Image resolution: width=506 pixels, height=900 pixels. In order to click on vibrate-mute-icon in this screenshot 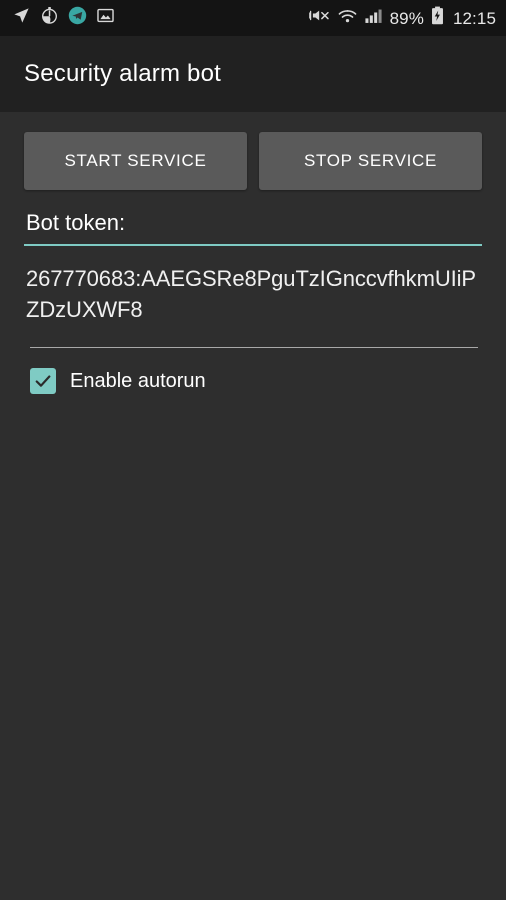, I will do `click(319, 18)`.